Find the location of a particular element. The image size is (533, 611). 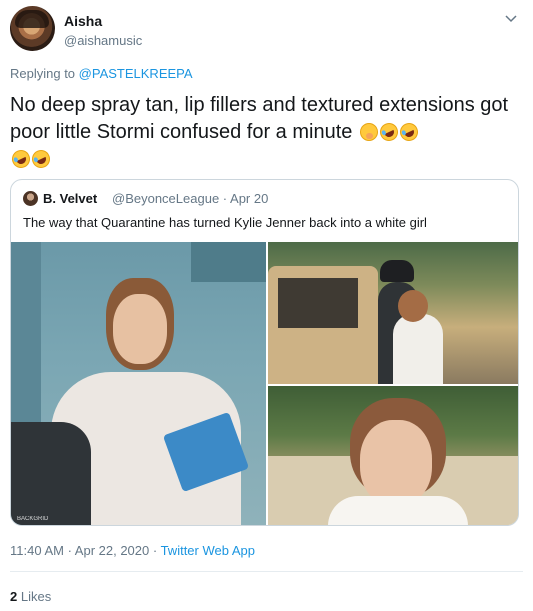

avatar is located at coordinates (32, 28).